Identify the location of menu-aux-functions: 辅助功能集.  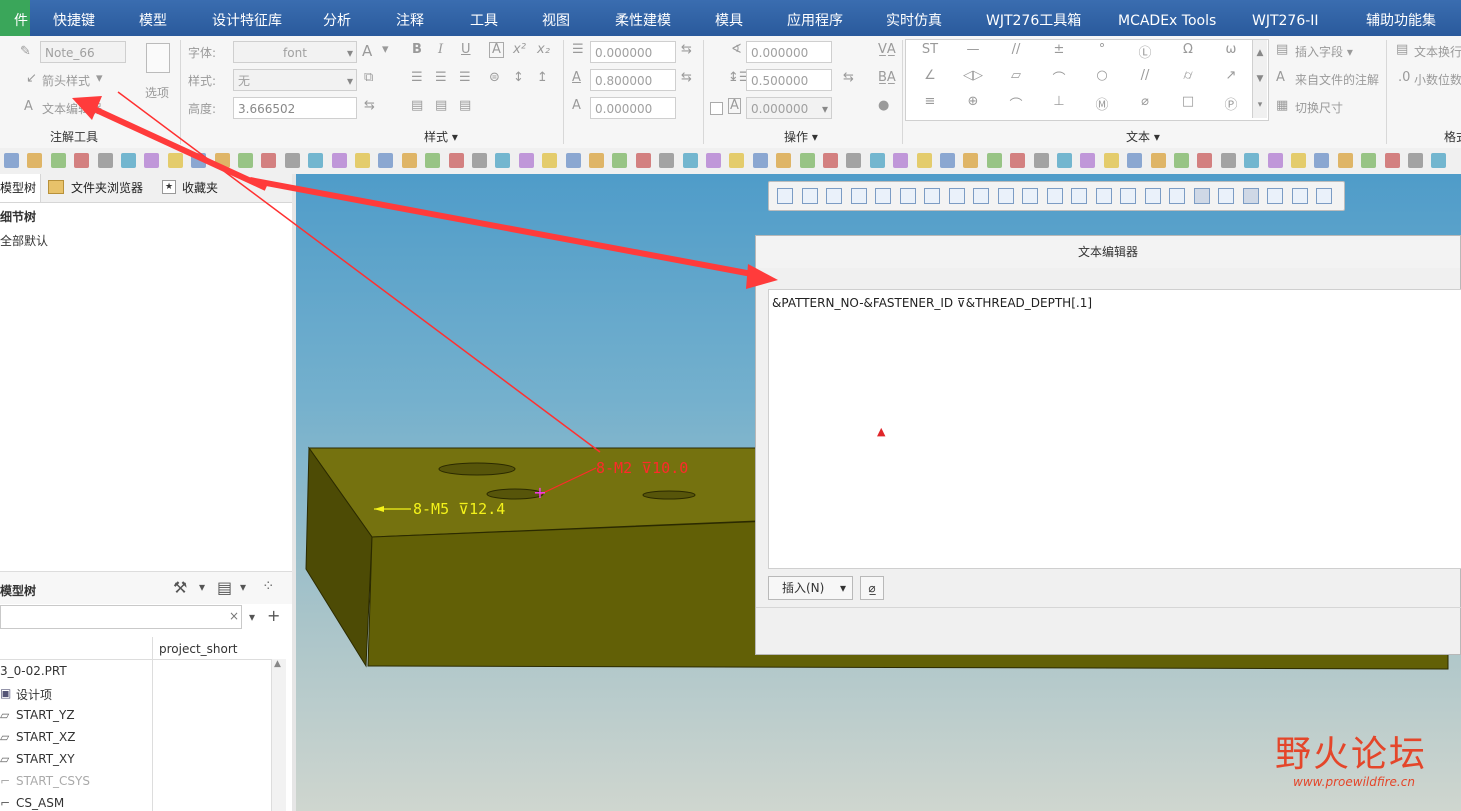
(1401, 18).